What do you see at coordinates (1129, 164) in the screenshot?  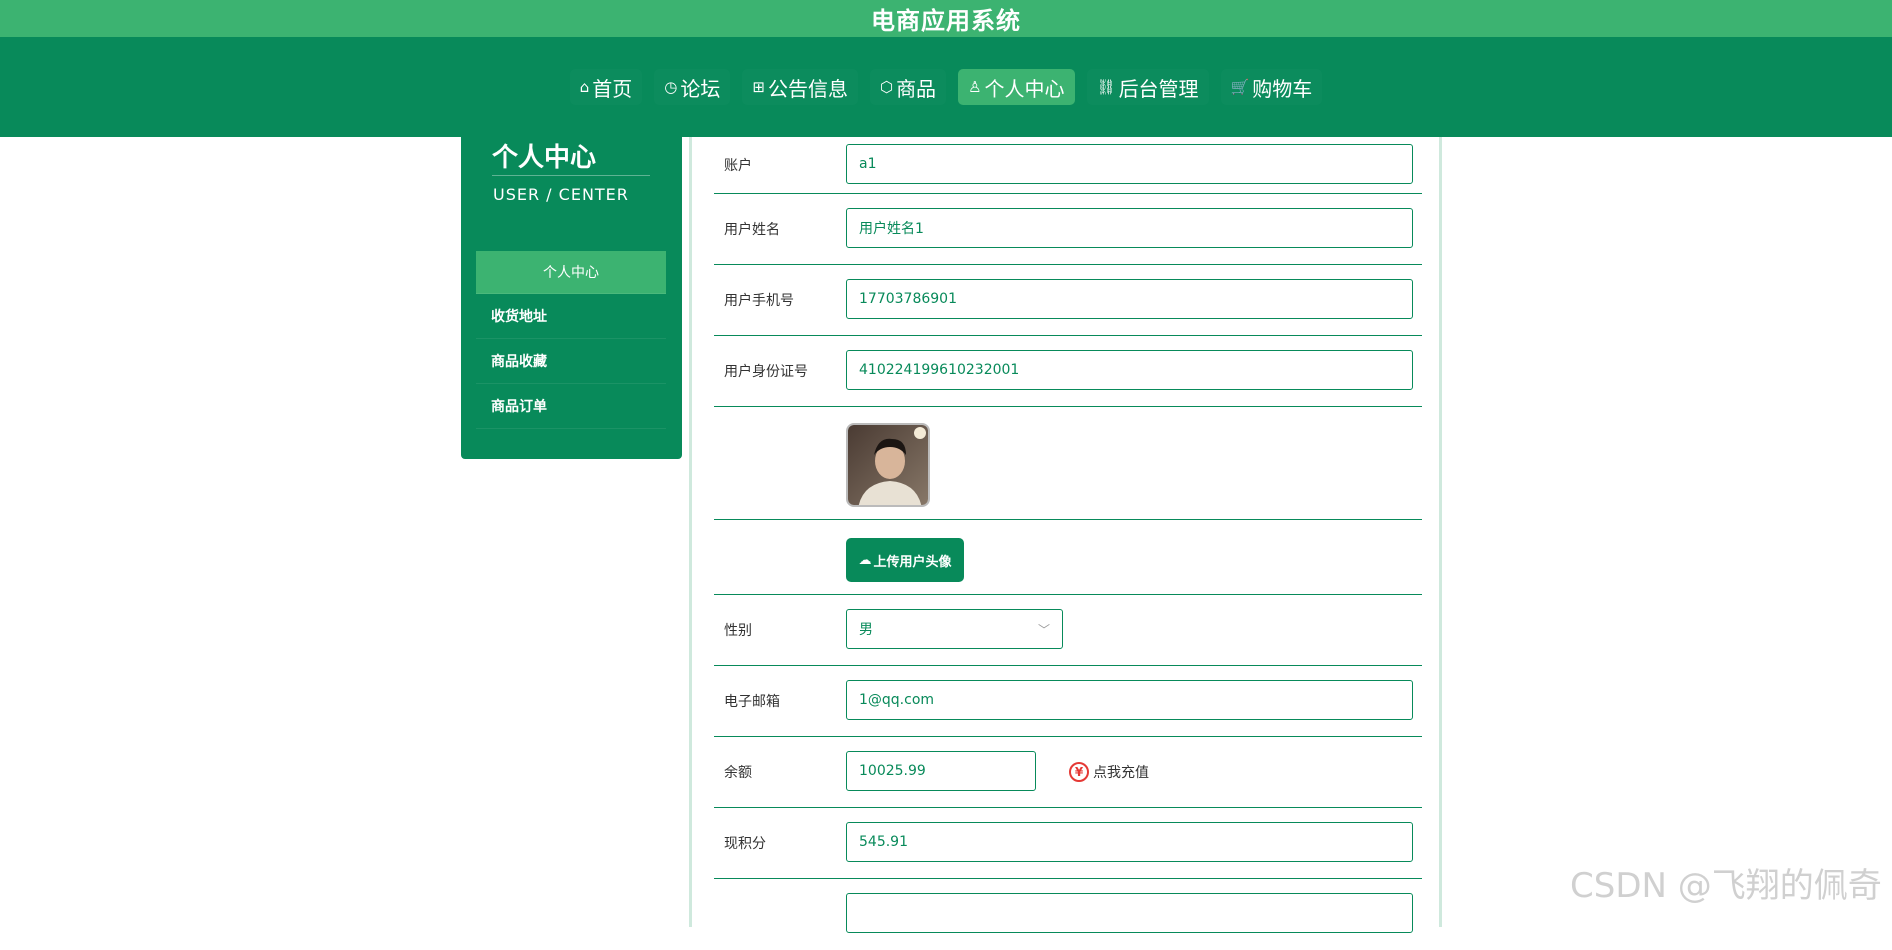 I see `account-input: a1` at bounding box center [1129, 164].